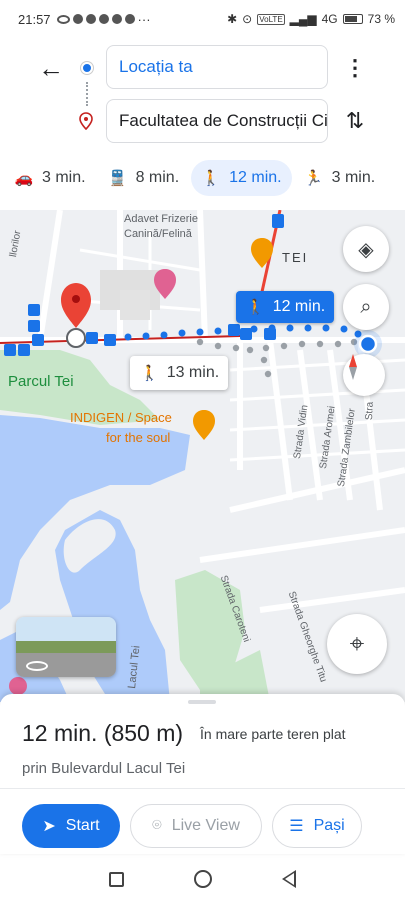  What do you see at coordinates (87, 68) in the screenshot?
I see `origin-dot-icon` at bounding box center [87, 68].